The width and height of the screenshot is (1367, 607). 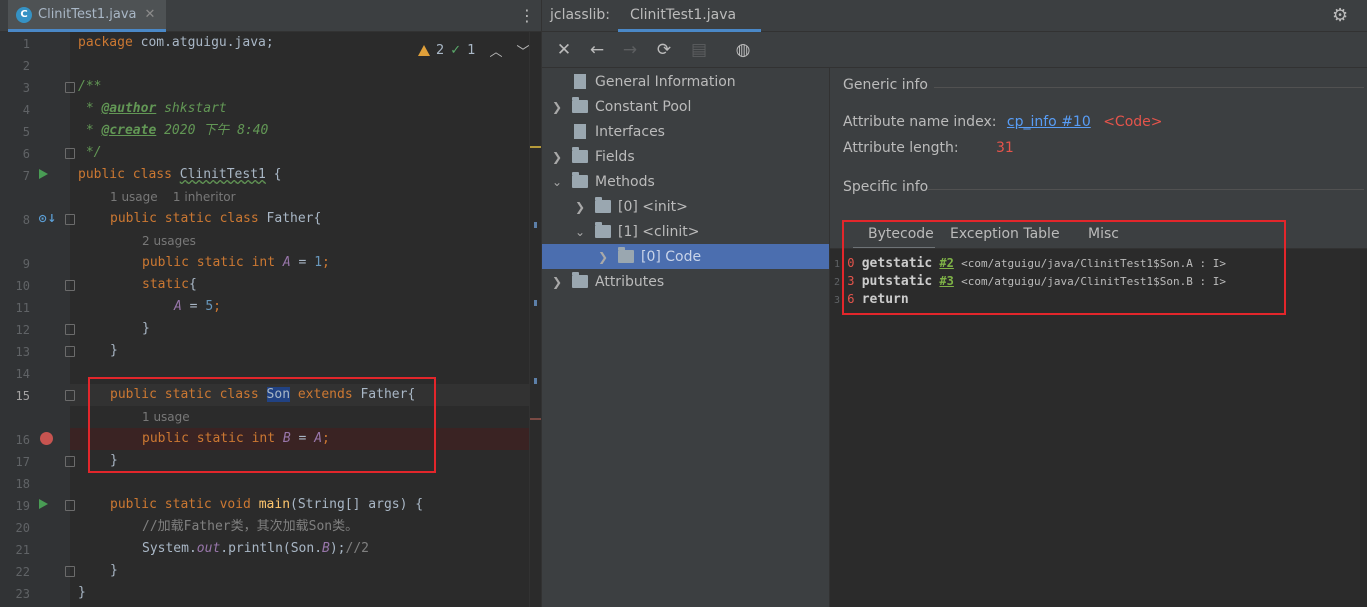 What do you see at coordinates (440, 50) in the screenshot?
I see `warning-count: 2` at bounding box center [440, 50].